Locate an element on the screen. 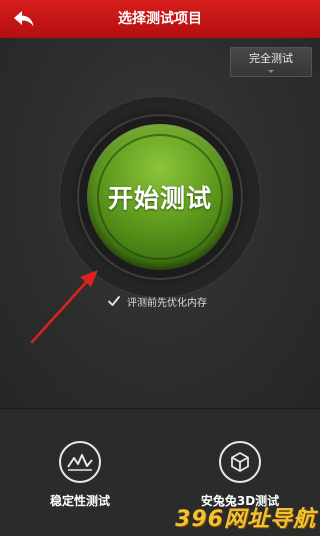 The height and width of the screenshot is (536, 320). stability-chart-icon is located at coordinates (80, 462).